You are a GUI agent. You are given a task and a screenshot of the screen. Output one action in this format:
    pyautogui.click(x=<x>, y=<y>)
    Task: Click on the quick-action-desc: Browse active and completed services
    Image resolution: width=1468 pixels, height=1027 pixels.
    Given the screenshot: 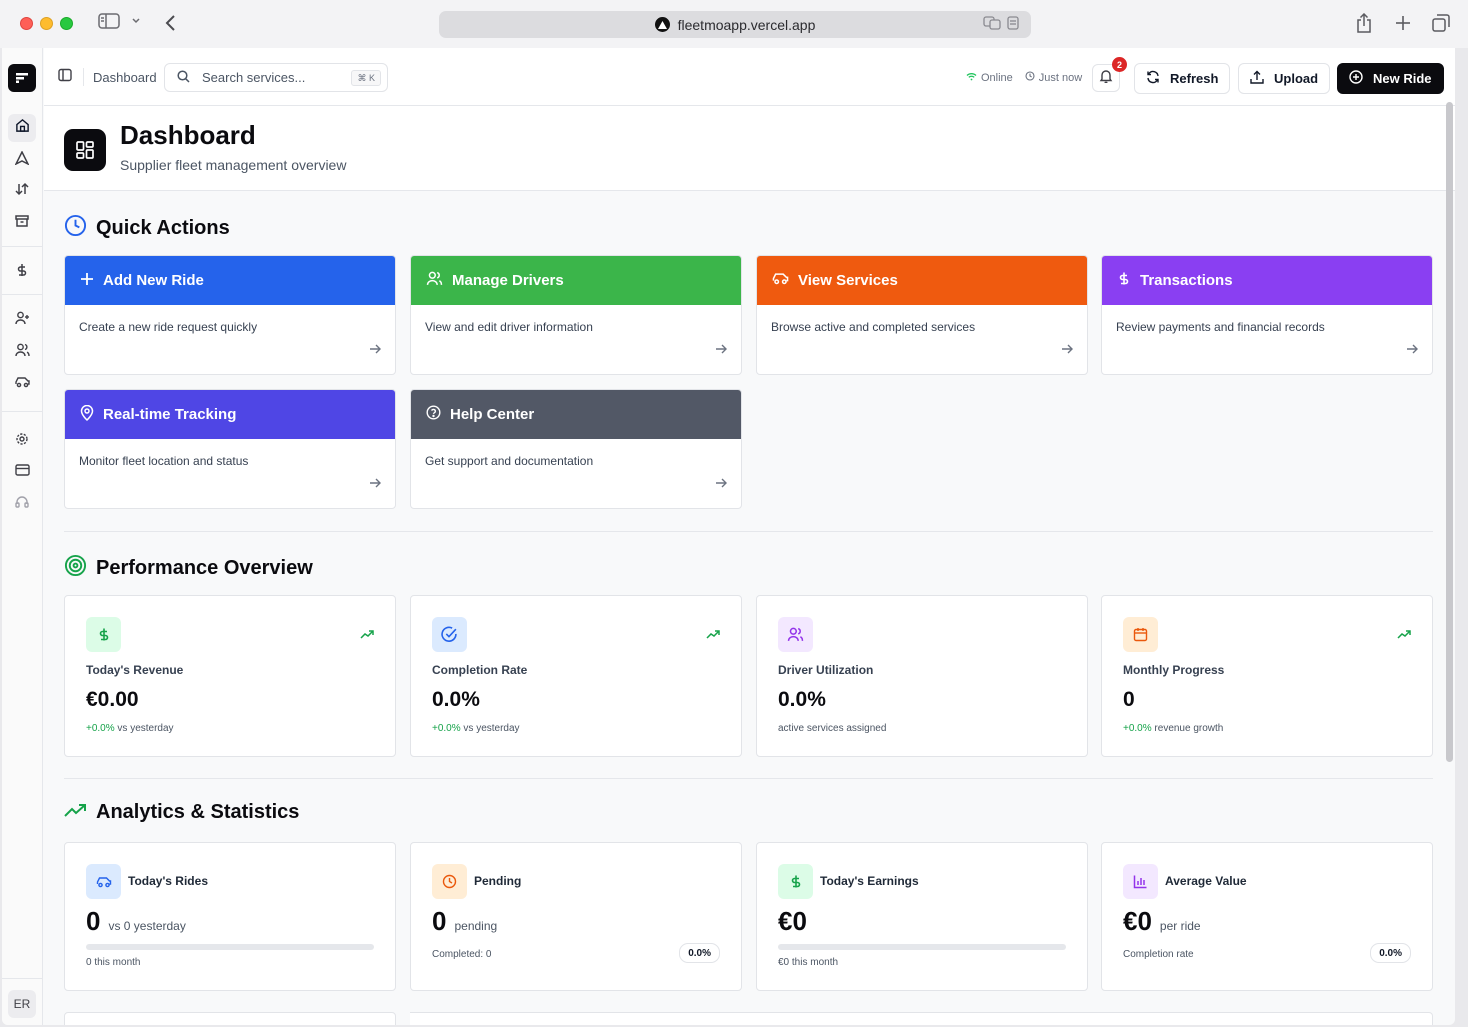 What is the action you would take?
    pyautogui.click(x=873, y=327)
    